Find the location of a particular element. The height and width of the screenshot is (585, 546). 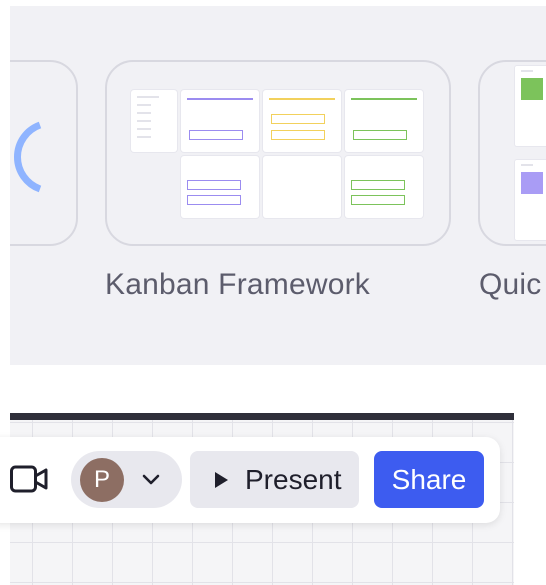

arc-preview-icon is located at coordinates (27, 157).